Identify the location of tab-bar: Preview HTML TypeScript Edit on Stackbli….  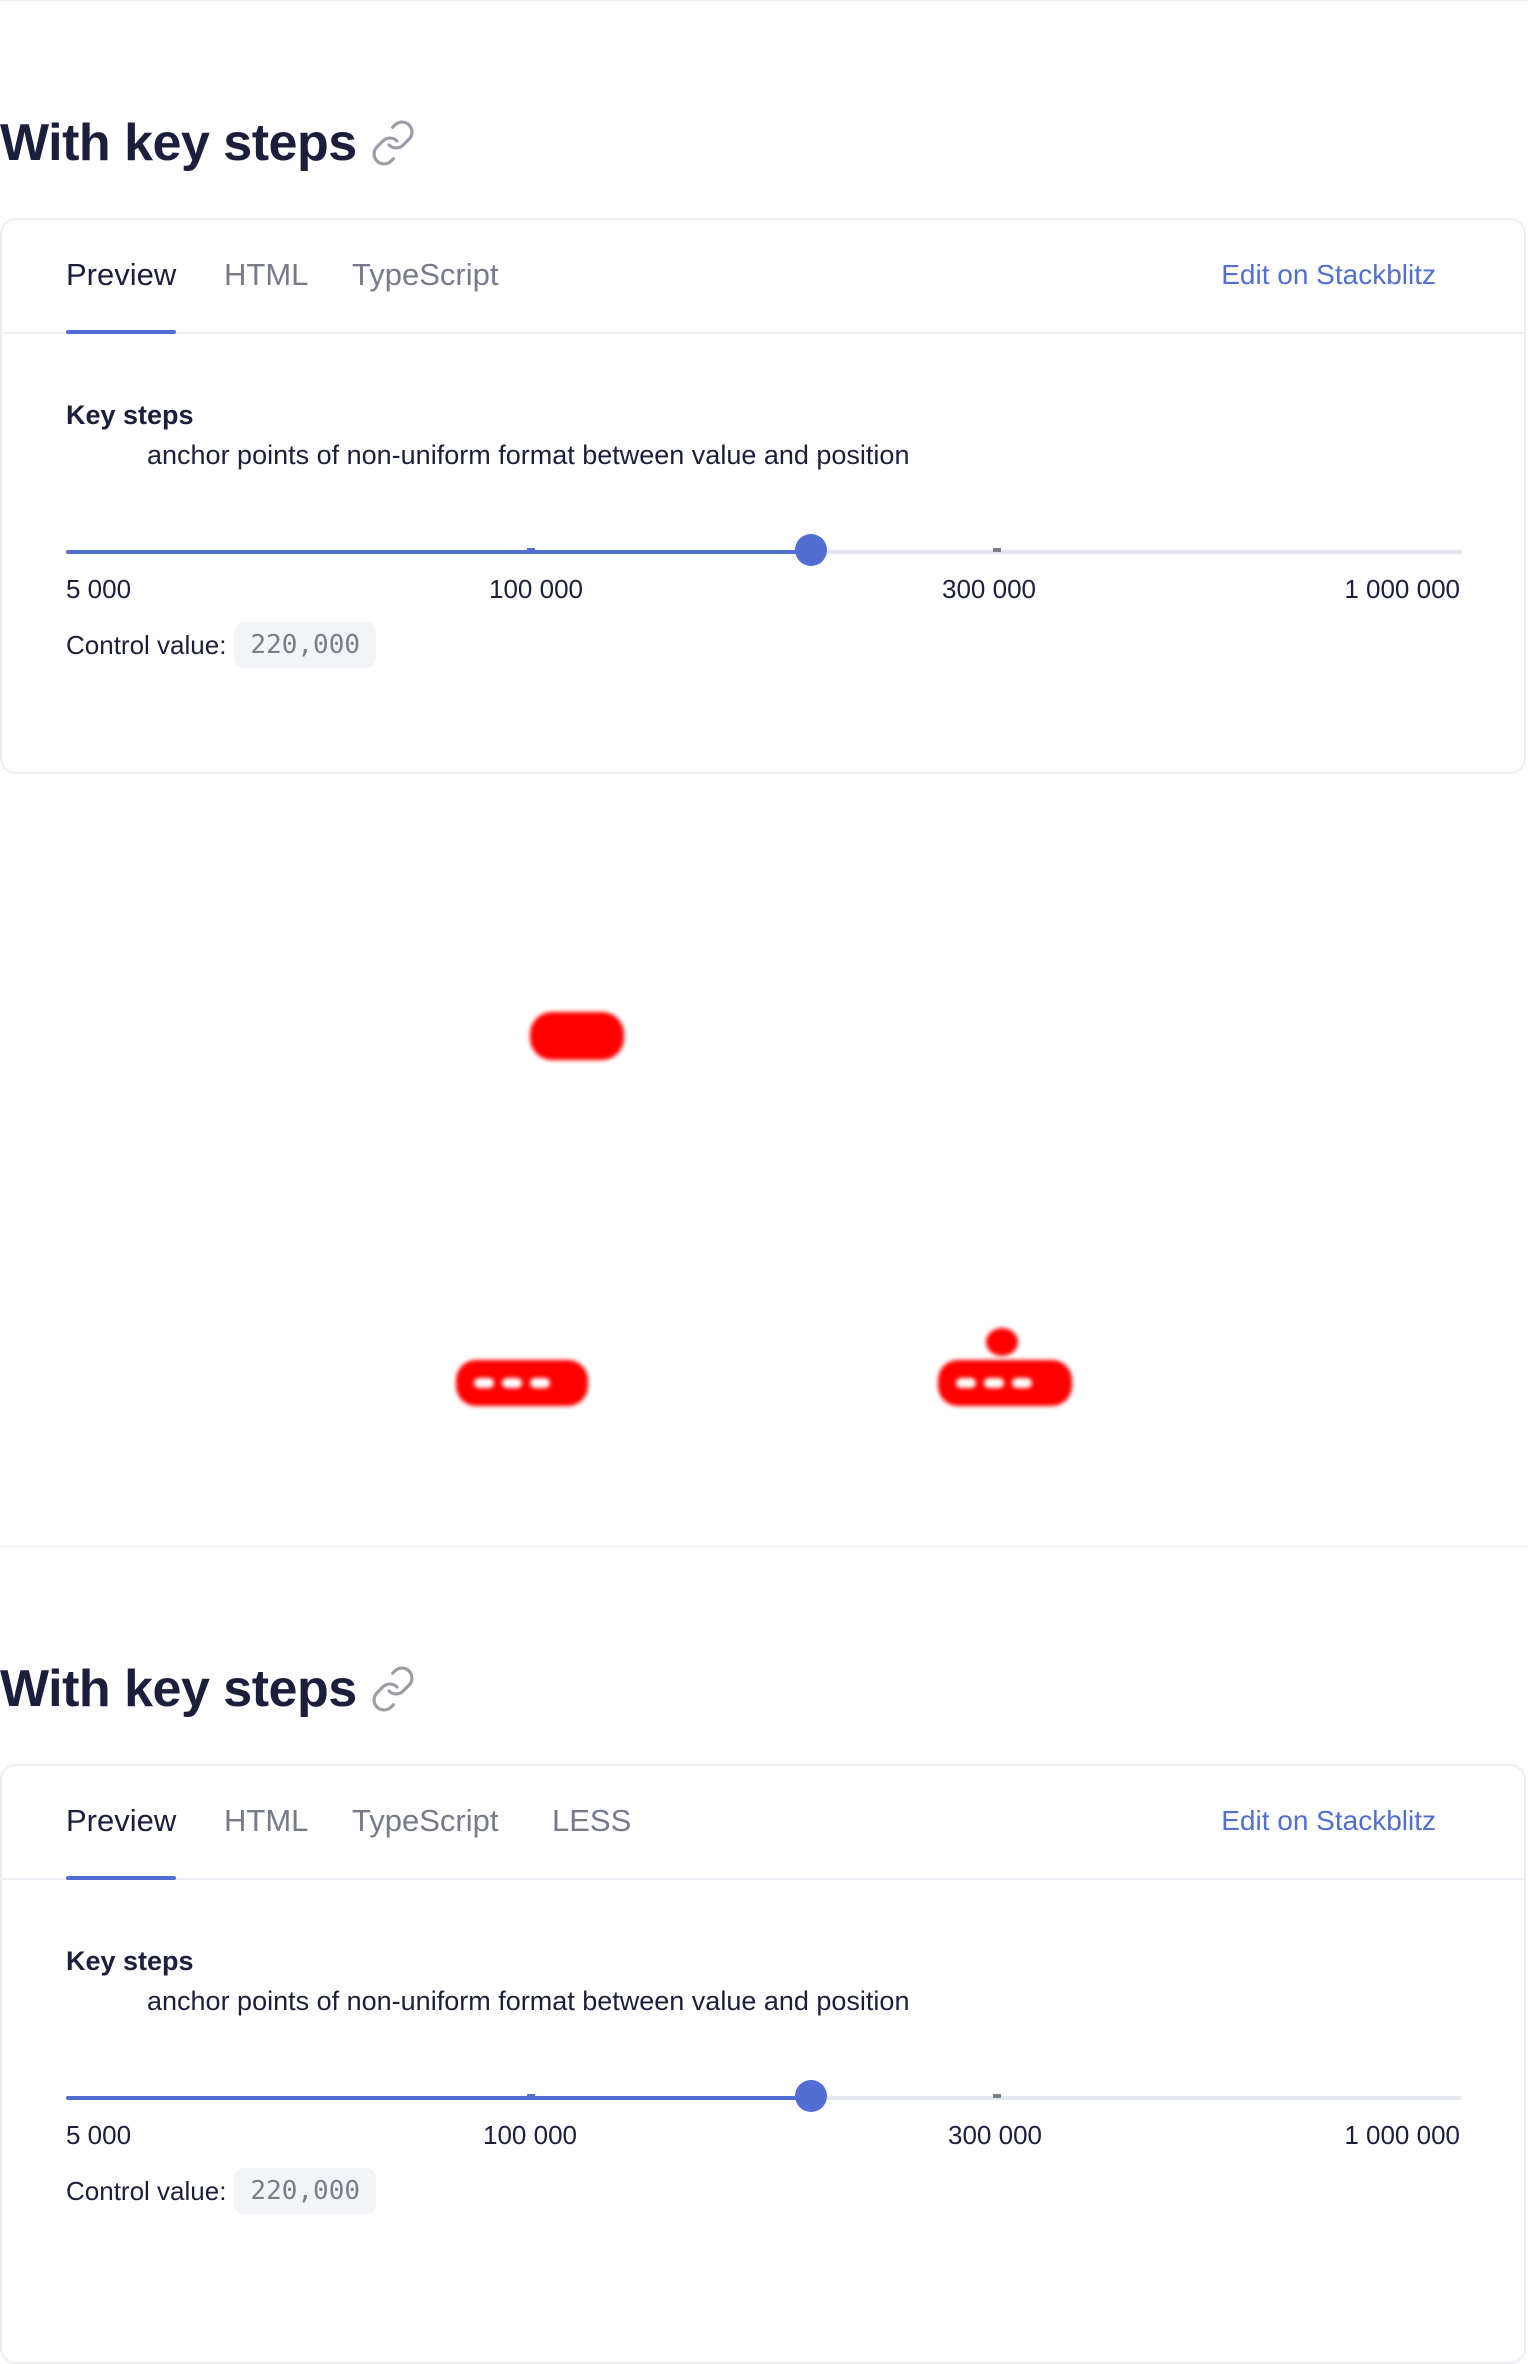
(763, 277).